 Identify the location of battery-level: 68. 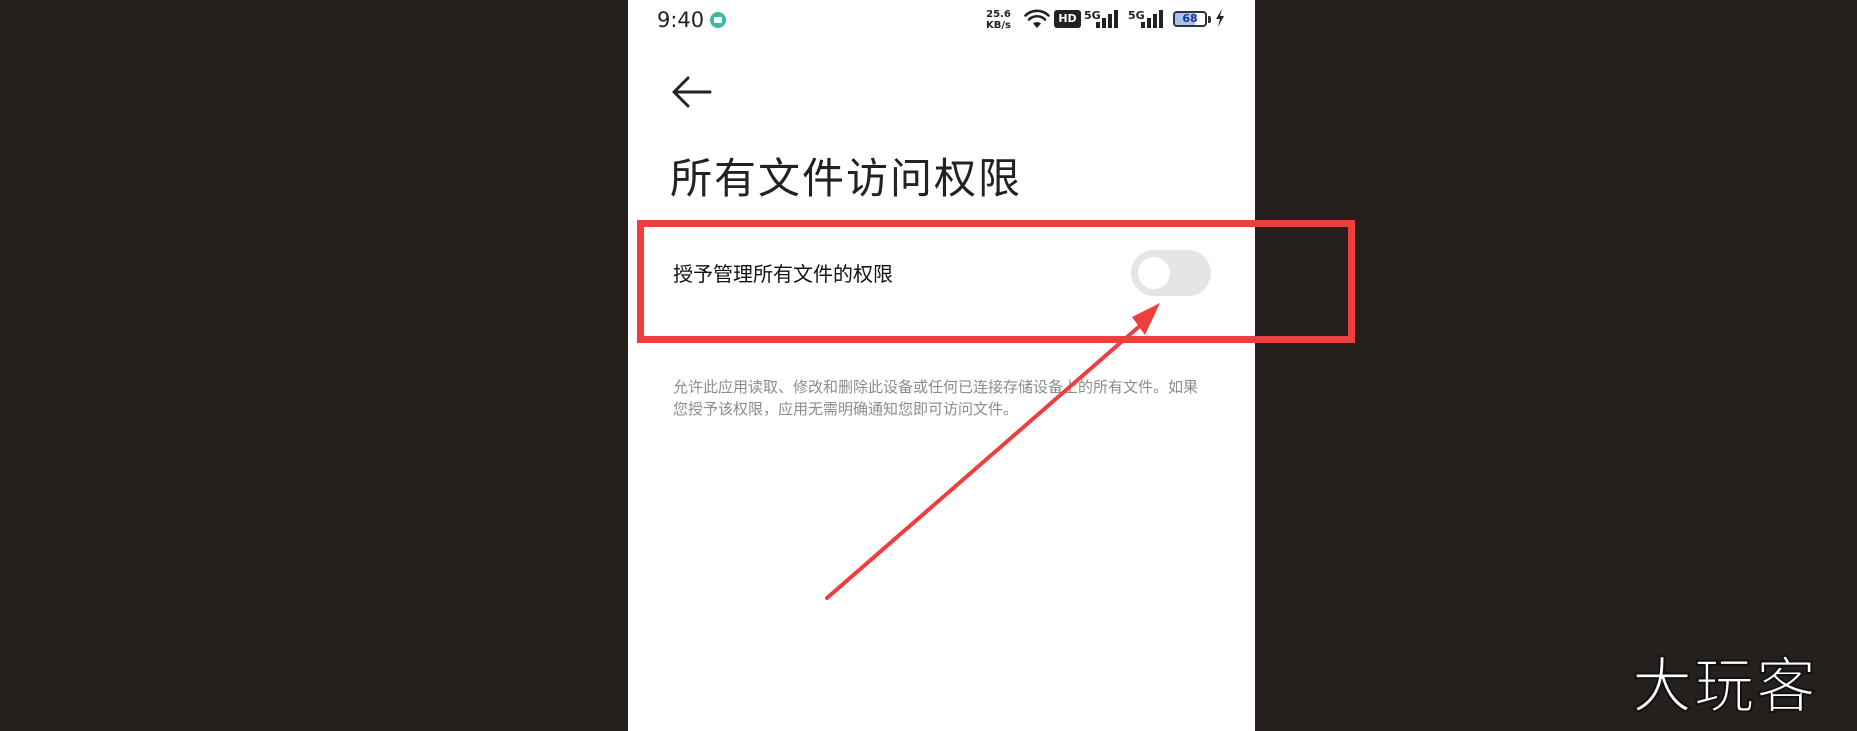
(1190, 18).